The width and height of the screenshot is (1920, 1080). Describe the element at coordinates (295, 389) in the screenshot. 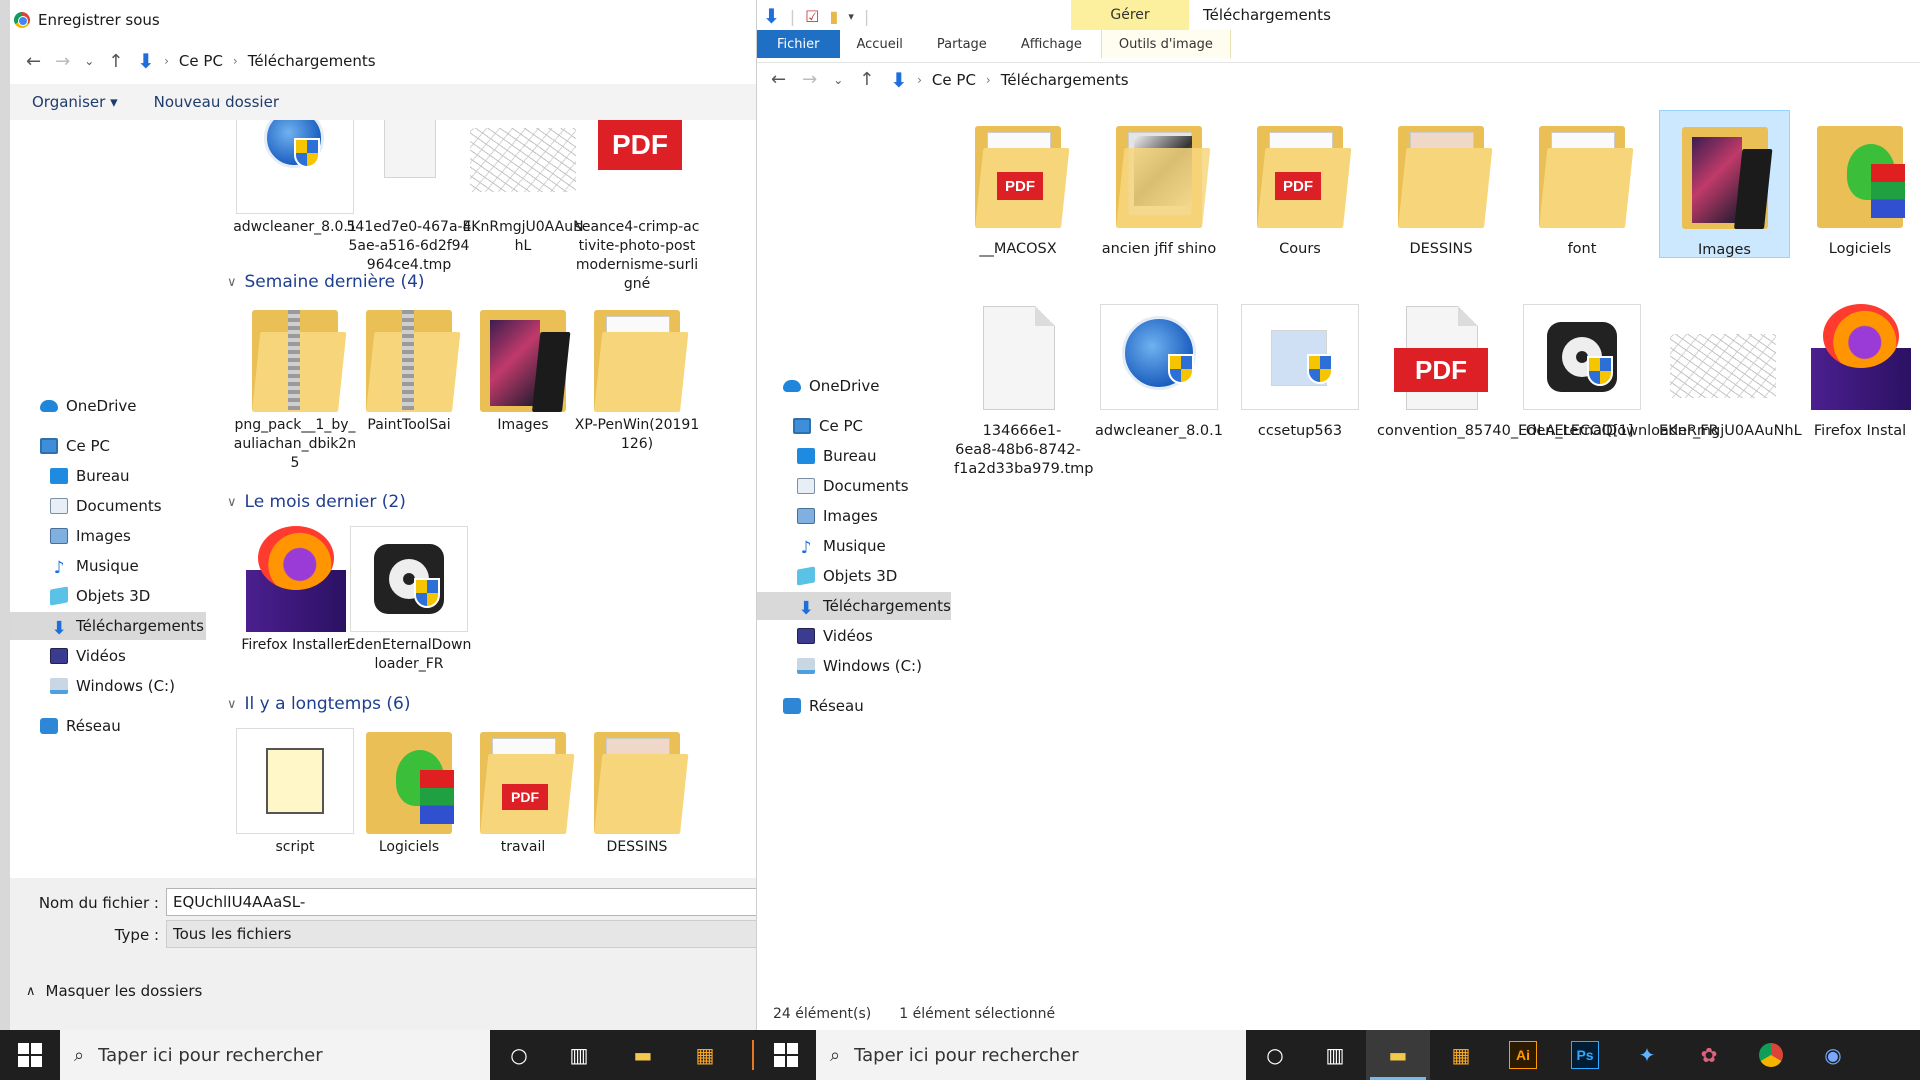

I see `file-tile: png_pack__1_by_auliachan_dbik2n5` at that location.